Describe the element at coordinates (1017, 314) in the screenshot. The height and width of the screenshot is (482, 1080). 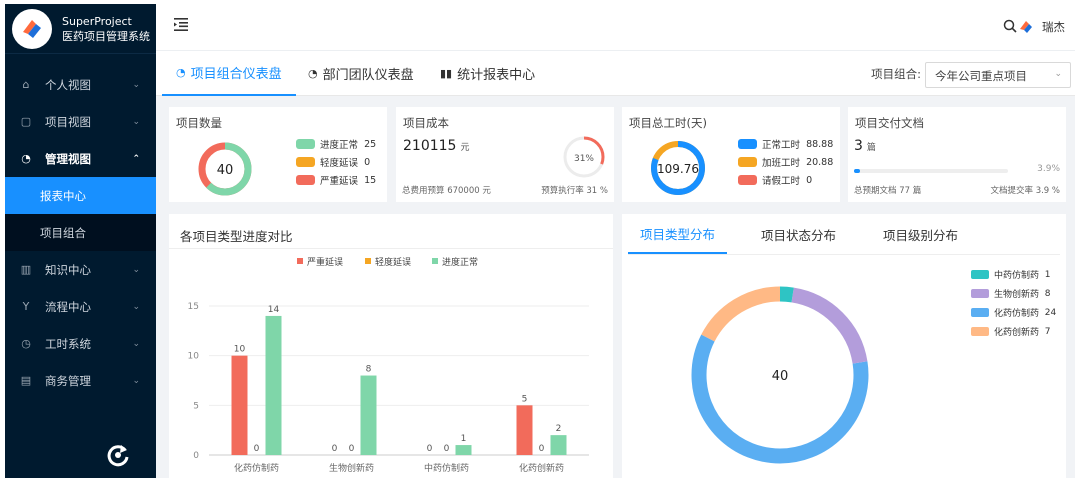
I see `legend-label: 化药仿制药` at that location.